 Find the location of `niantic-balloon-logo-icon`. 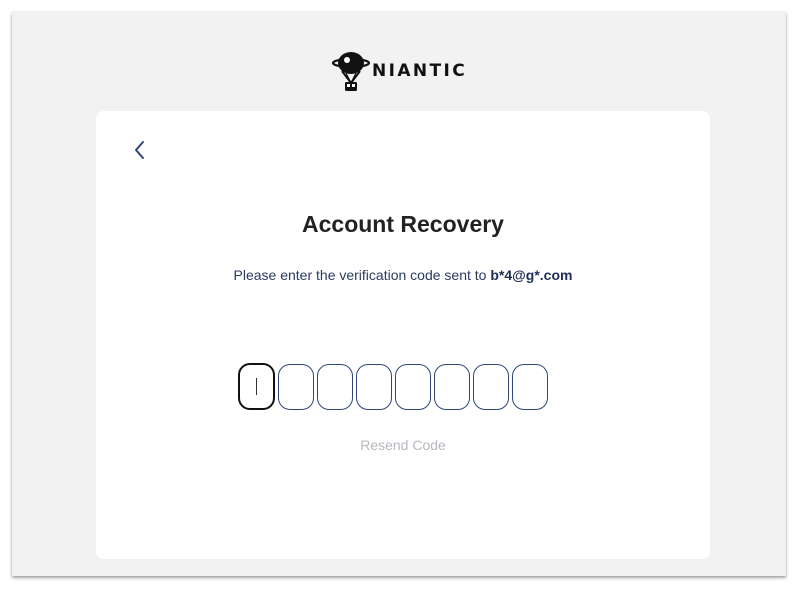

niantic-balloon-logo-icon is located at coordinates (351, 71).